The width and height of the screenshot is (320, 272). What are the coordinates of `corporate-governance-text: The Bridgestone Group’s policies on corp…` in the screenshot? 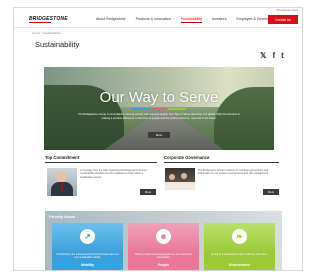 It's located at (233, 172).